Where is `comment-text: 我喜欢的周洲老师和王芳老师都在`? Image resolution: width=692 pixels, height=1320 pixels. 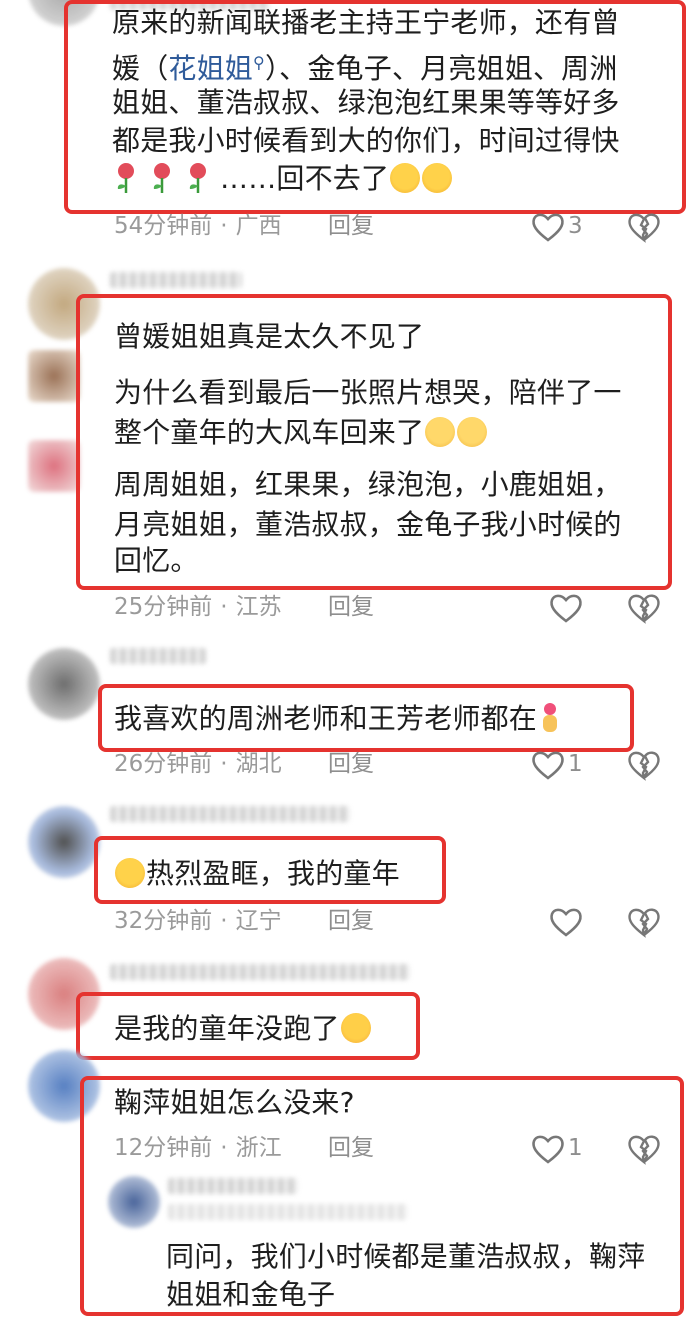 comment-text: 我喜欢的周洲老师和王芳老师都在 is located at coordinates (338, 719).